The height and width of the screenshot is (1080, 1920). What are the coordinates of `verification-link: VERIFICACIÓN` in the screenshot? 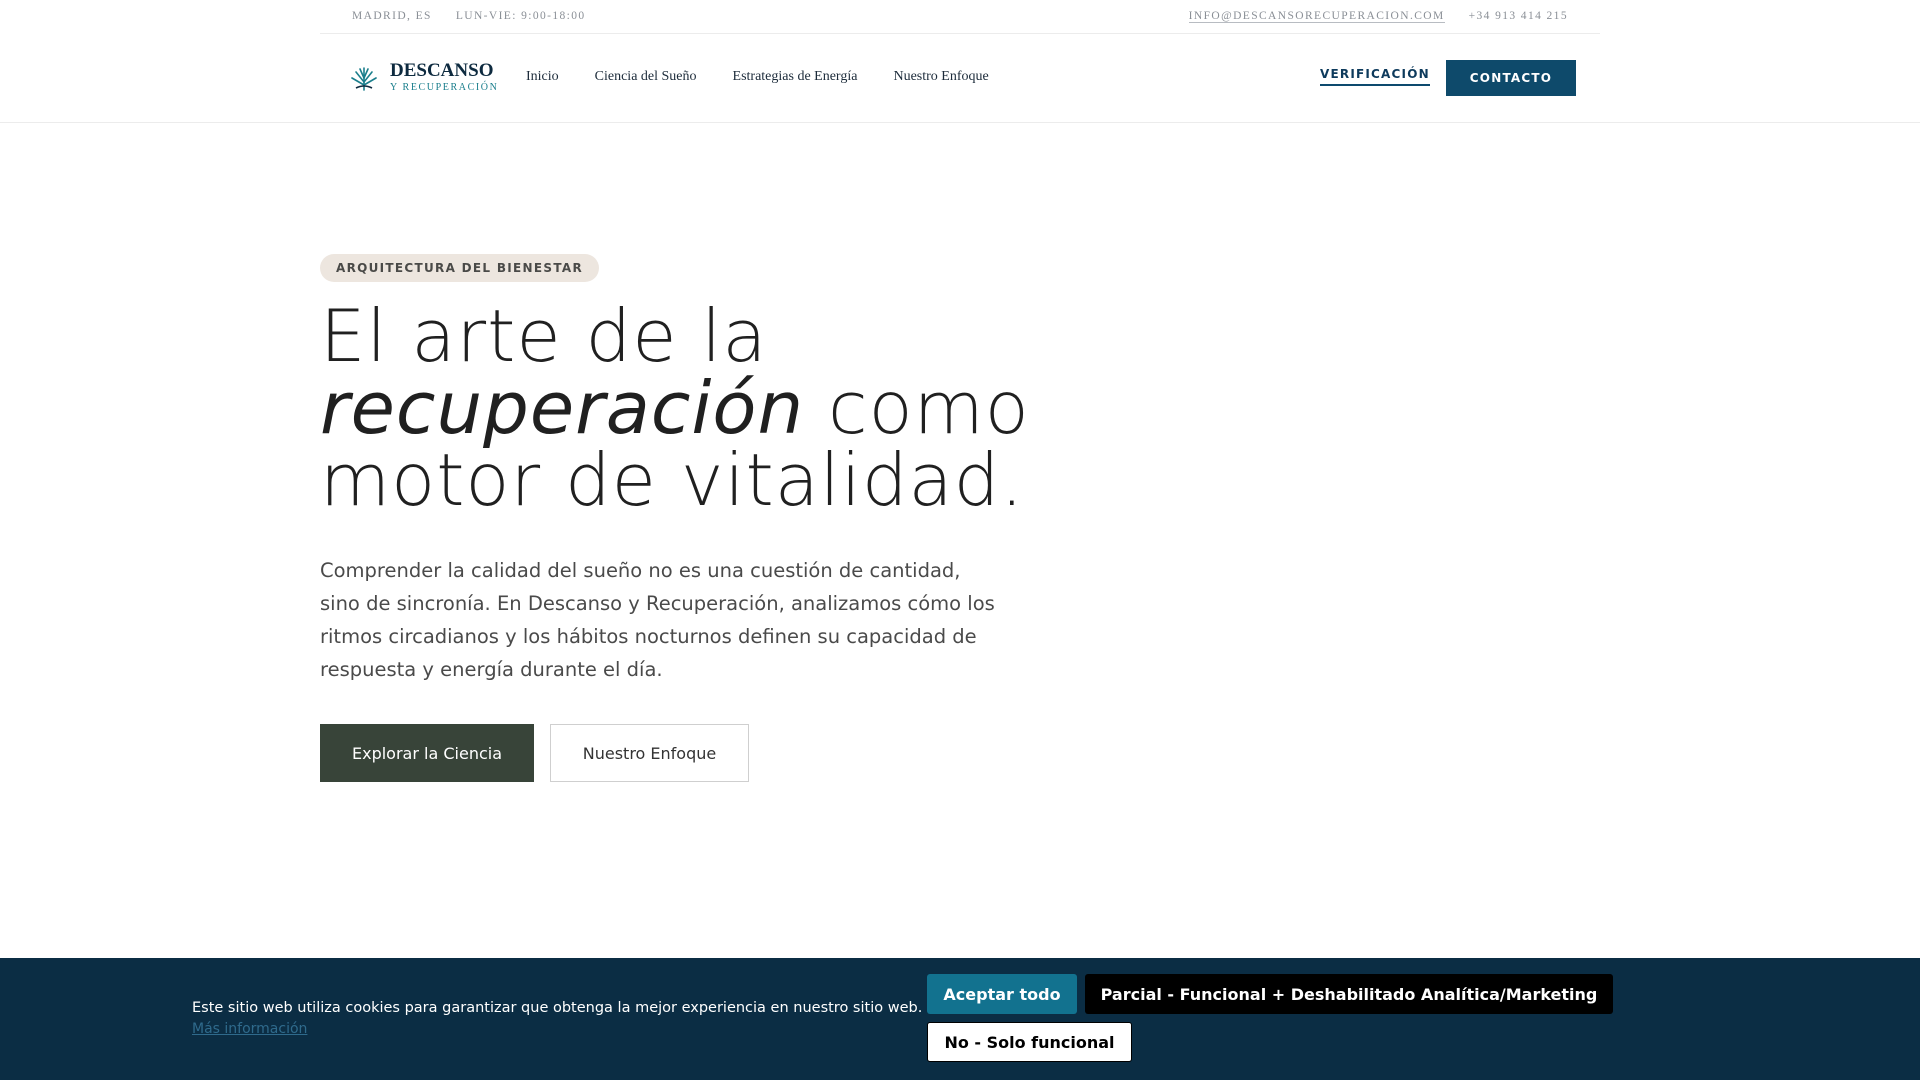 It's located at (1375, 76).